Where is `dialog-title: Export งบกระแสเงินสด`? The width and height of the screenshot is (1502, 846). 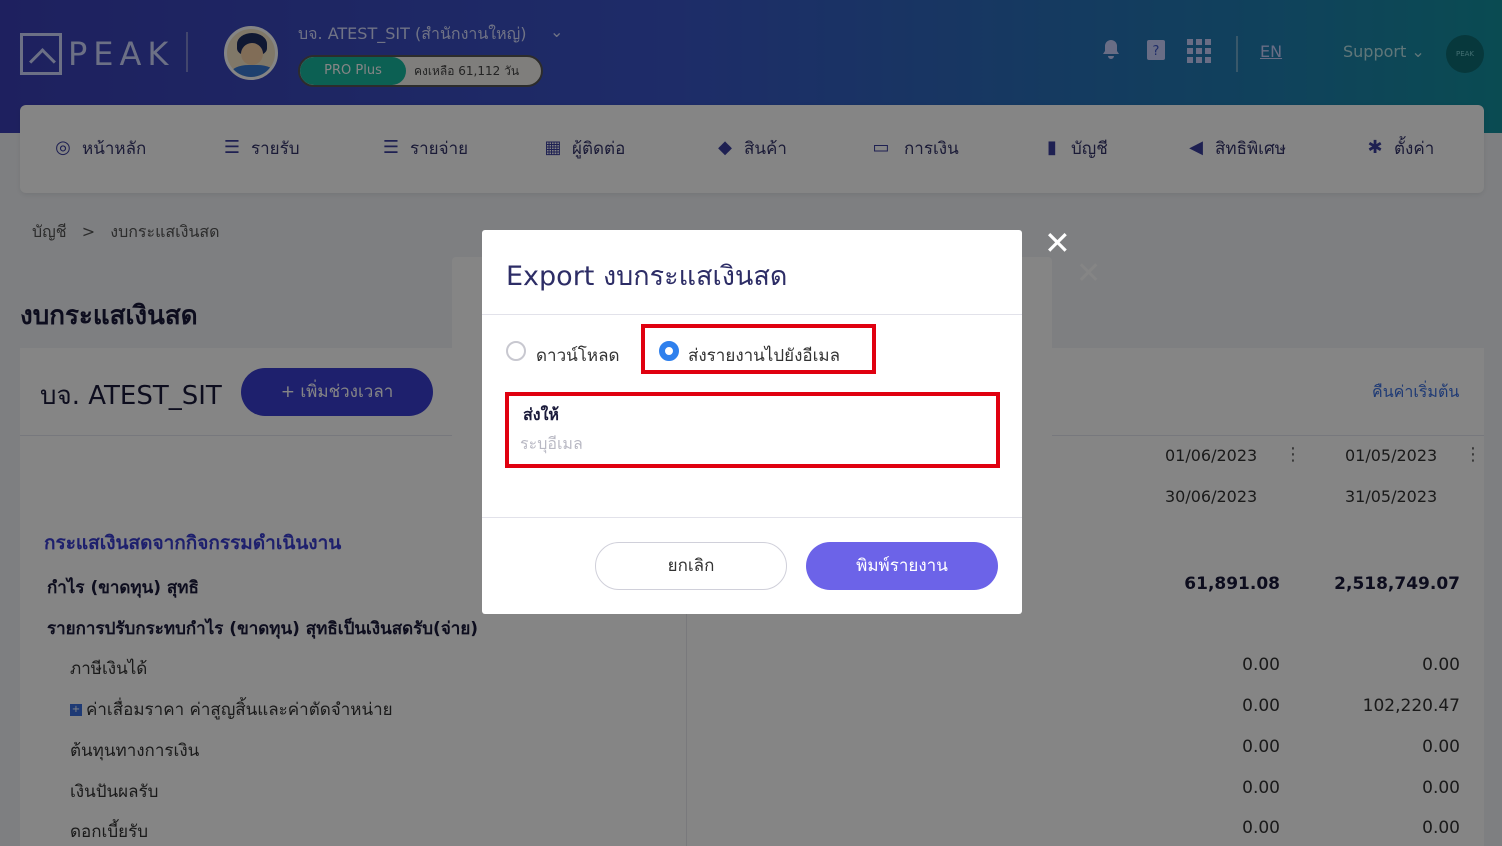 dialog-title: Export งบกระแสเงินสด is located at coordinates (647, 276).